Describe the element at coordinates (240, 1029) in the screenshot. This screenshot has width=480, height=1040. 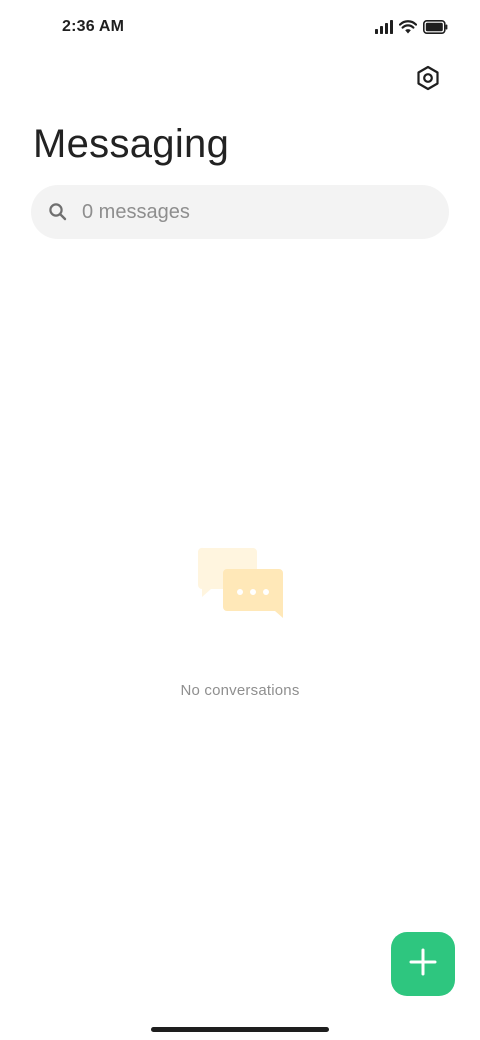
I see `home-indicator` at that location.